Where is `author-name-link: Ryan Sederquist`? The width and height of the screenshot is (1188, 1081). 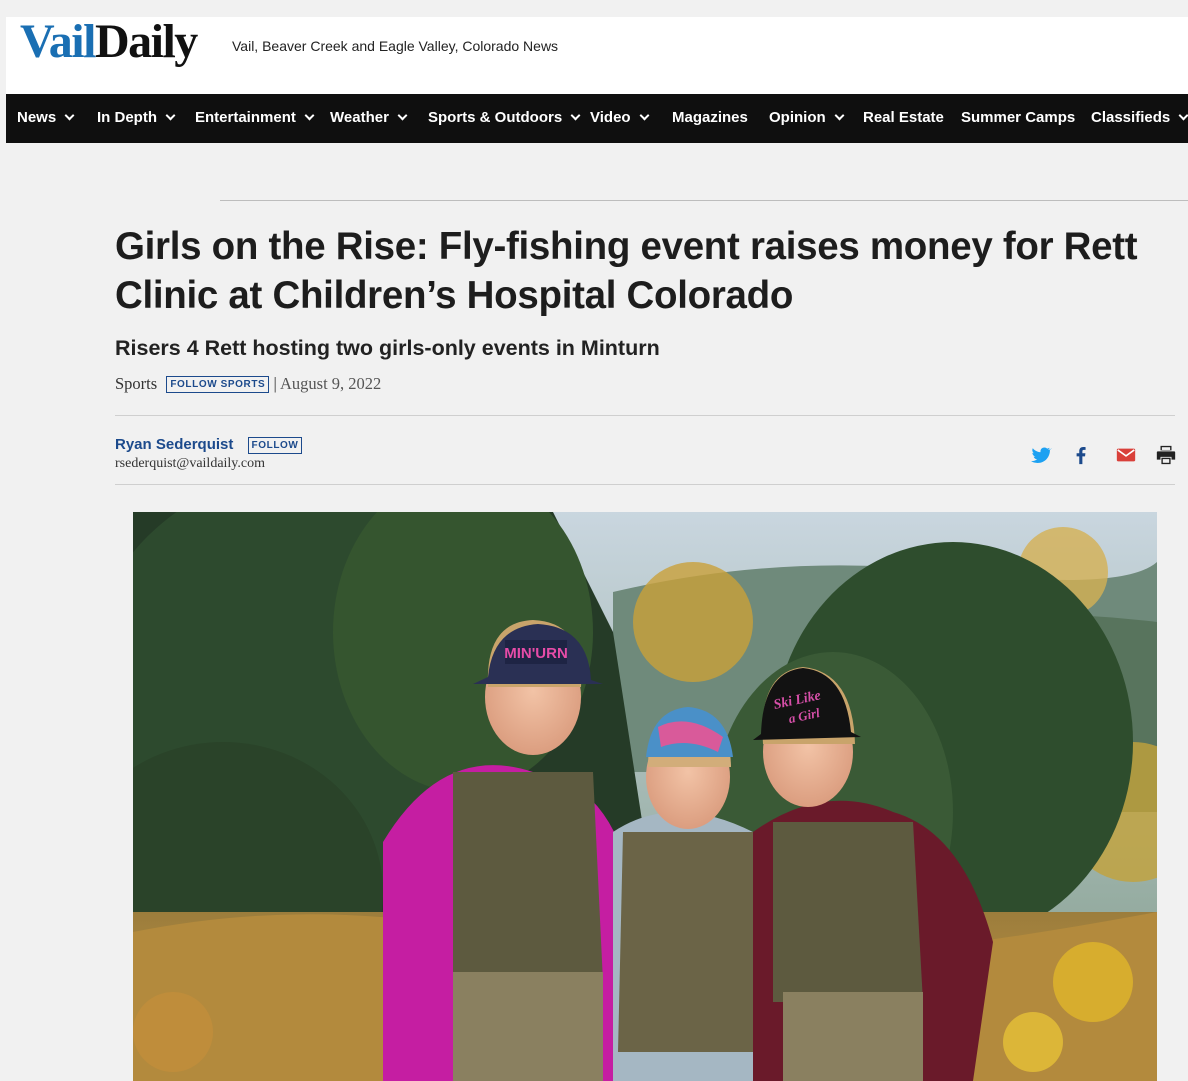
author-name-link: Ryan Sederquist is located at coordinates (174, 444).